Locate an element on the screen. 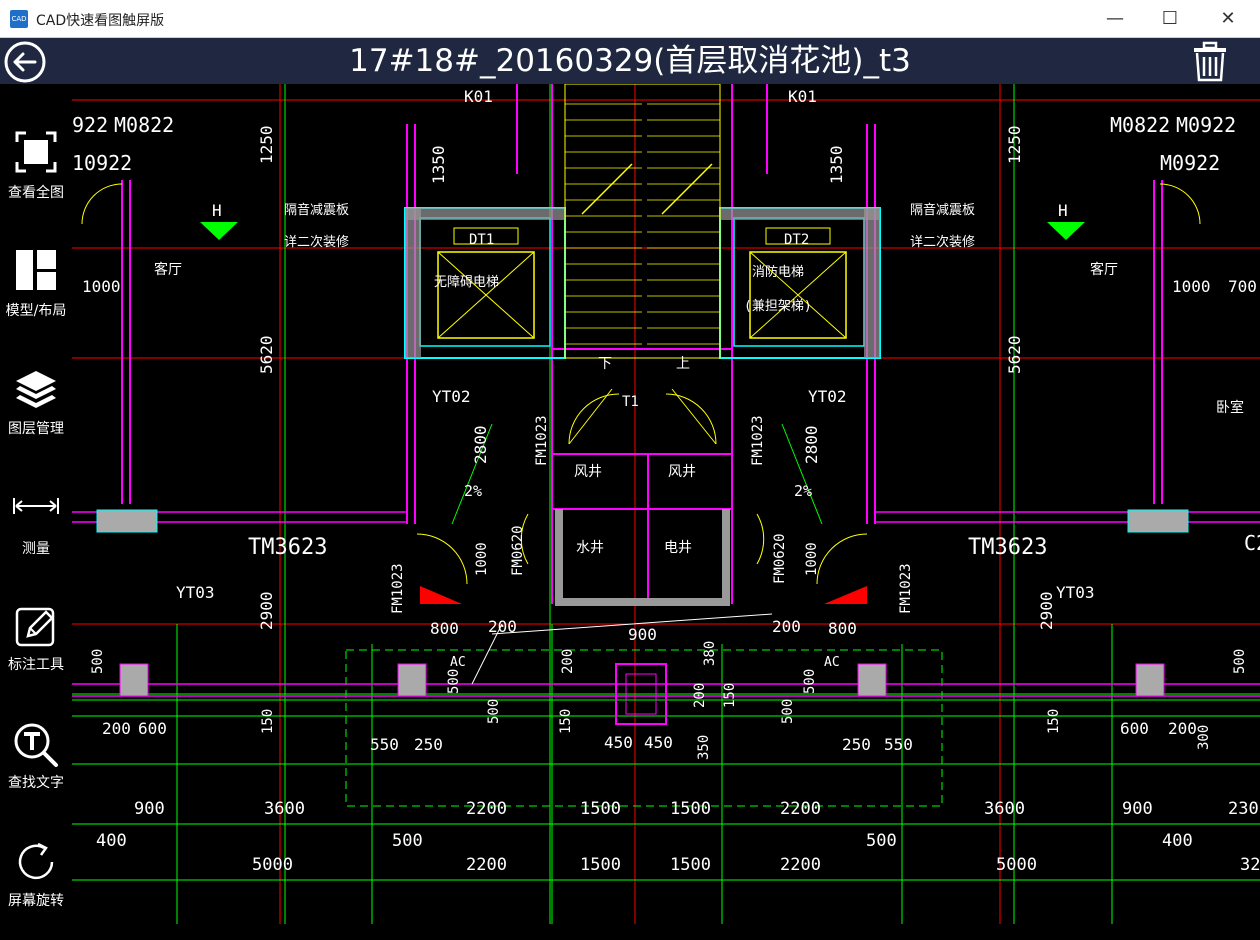 The image size is (1260, 940). svg-text: DT2 is located at coordinates (796, 240).